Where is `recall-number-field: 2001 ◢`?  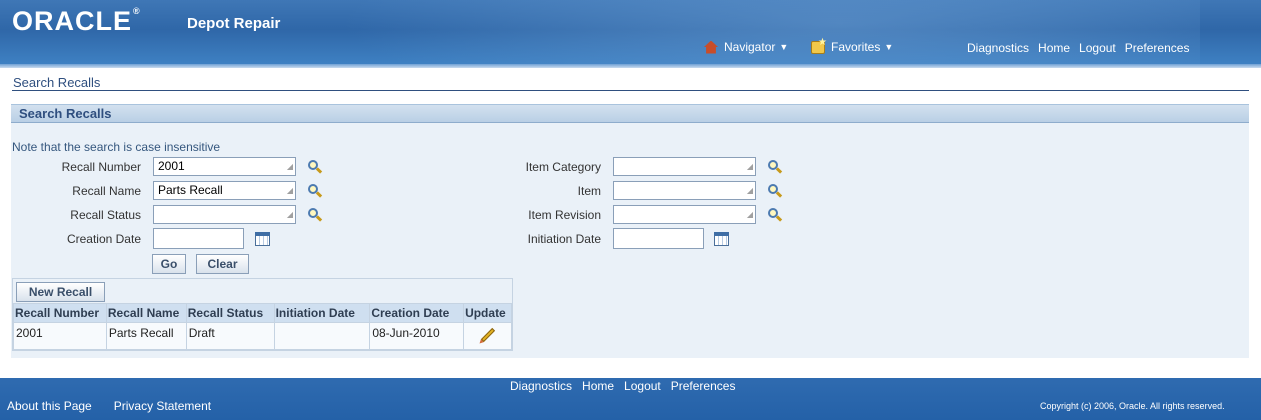 recall-number-field: 2001 ◢ is located at coordinates (224, 166).